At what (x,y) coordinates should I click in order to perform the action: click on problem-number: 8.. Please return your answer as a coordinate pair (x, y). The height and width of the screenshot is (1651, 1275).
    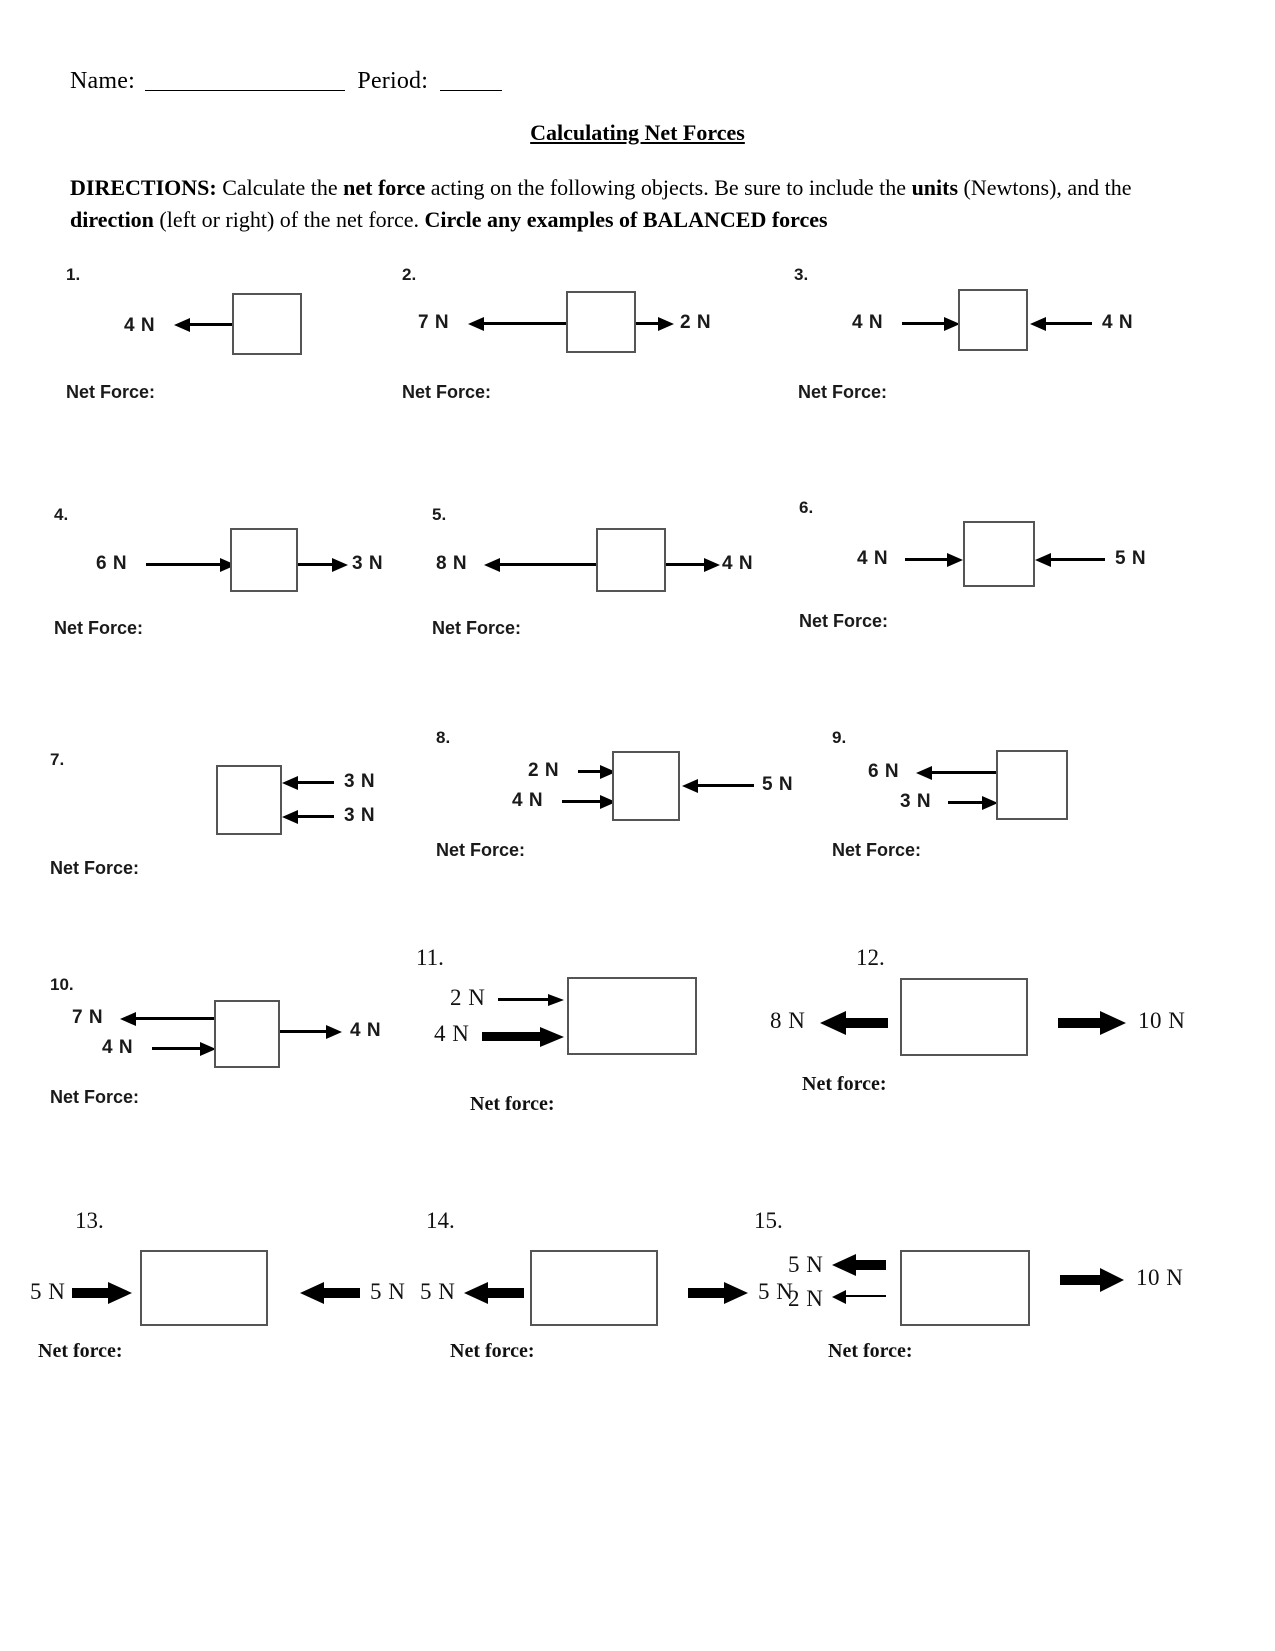
    Looking at the image, I should click on (443, 737).